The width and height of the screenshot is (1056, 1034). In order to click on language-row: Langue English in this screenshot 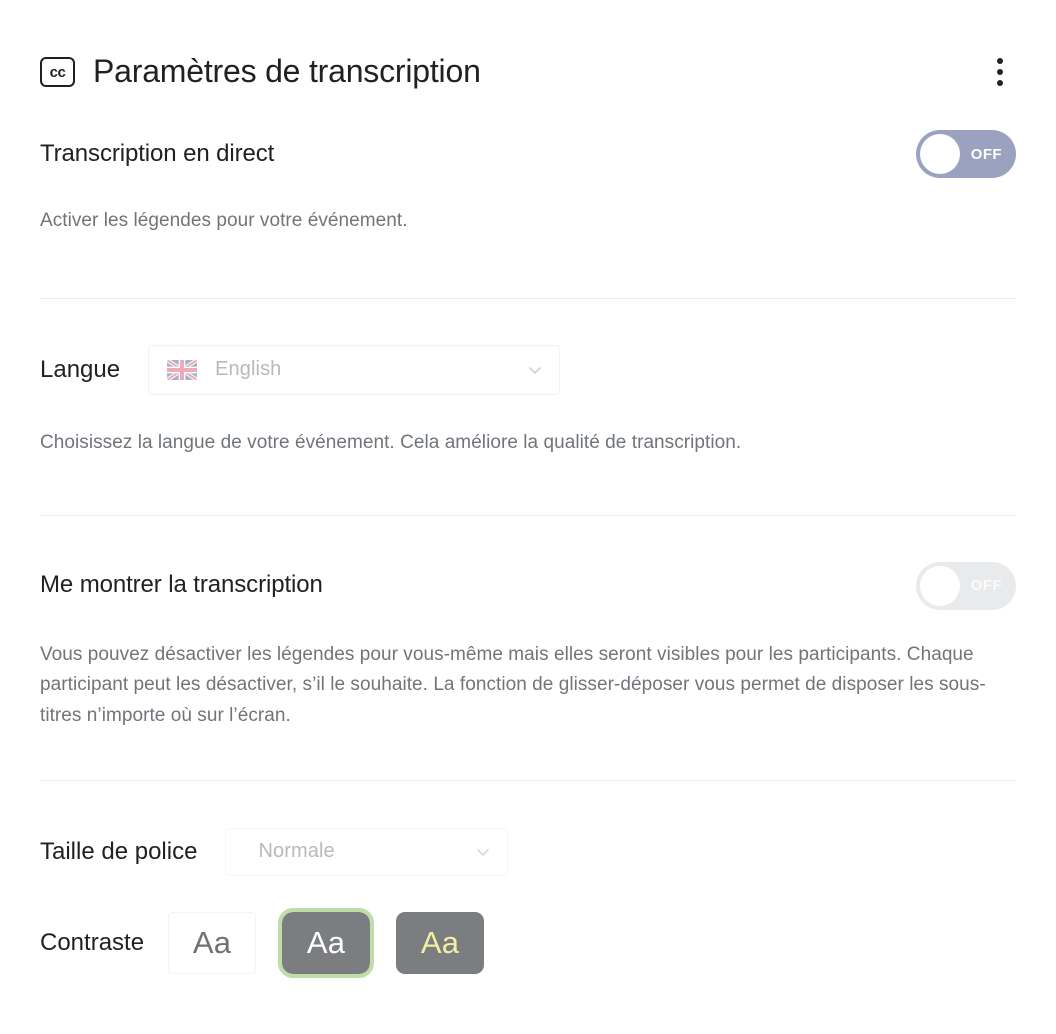, I will do `click(528, 369)`.